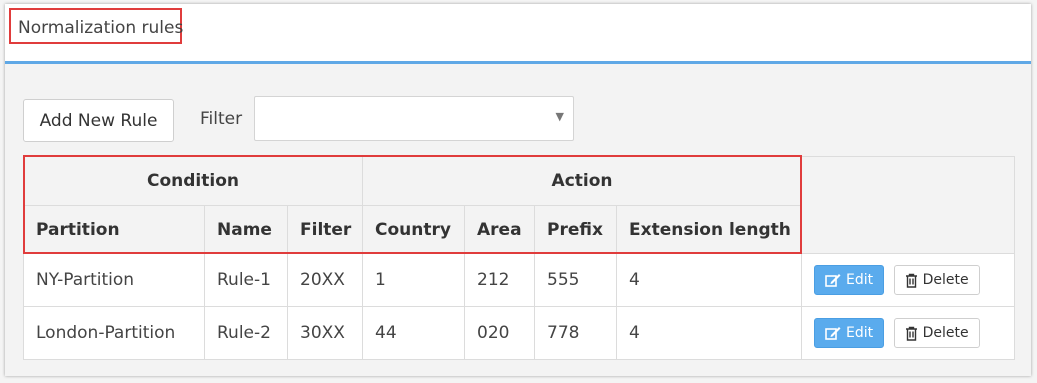 The image size is (1037, 383). I want to click on caret-down-icon: ▼, so click(559, 116).